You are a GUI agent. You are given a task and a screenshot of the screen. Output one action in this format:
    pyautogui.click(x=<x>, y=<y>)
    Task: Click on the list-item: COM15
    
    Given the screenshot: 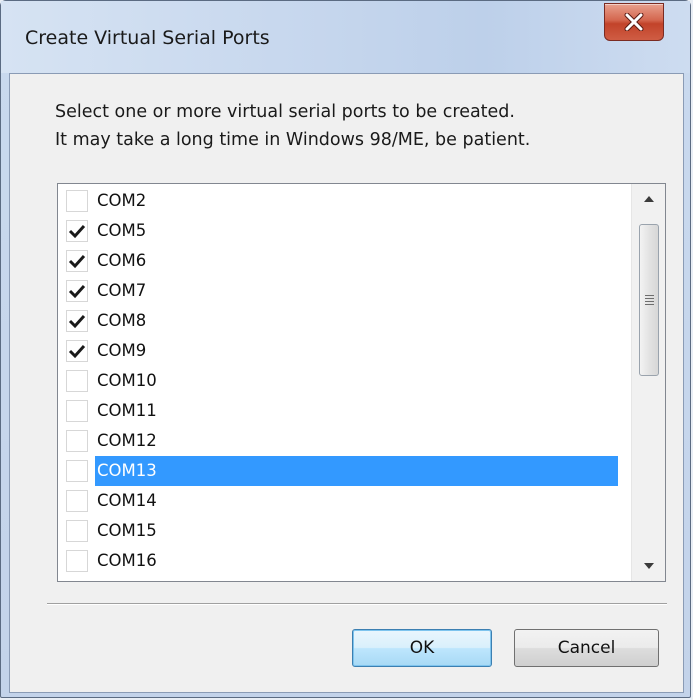 What is the action you would take?
    pyautogui.click(x=338, y=531)
    